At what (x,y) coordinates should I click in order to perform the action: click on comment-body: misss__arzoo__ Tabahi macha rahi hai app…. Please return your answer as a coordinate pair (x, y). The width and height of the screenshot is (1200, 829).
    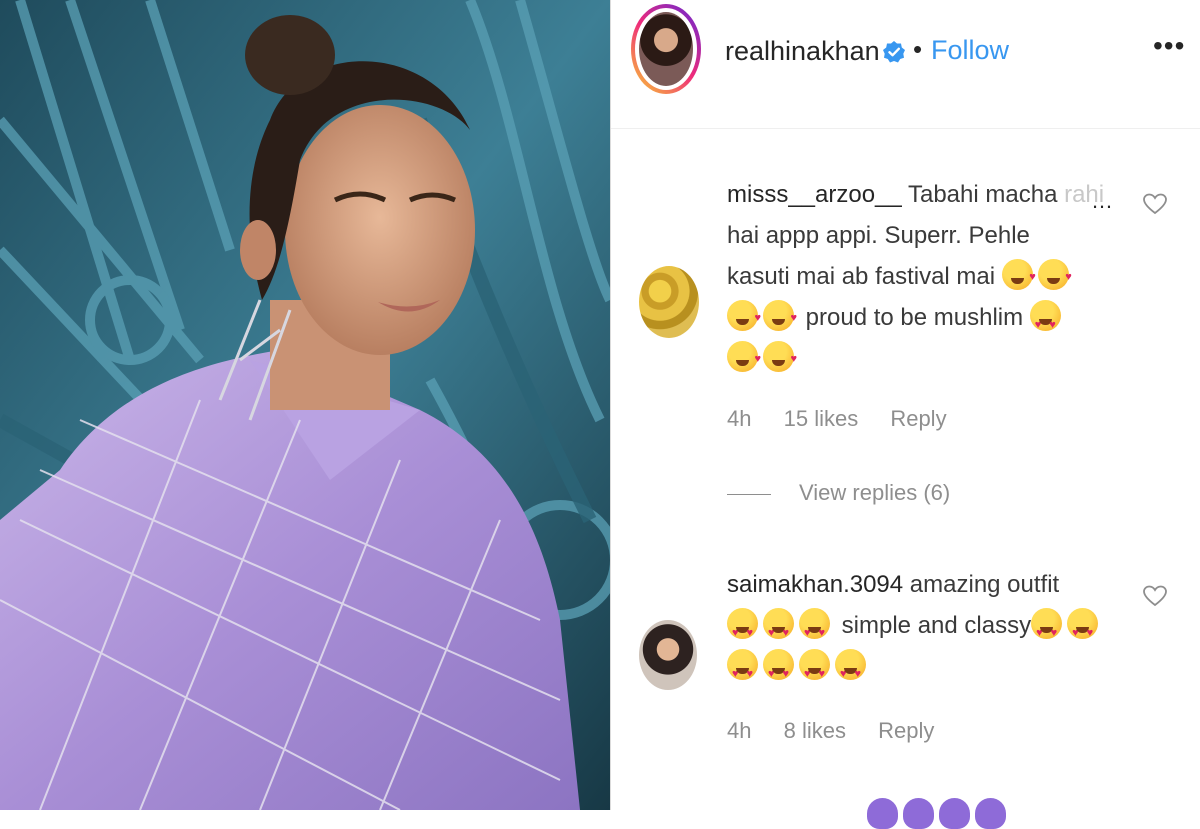
    Looking at the image, I should click on (915, 277).